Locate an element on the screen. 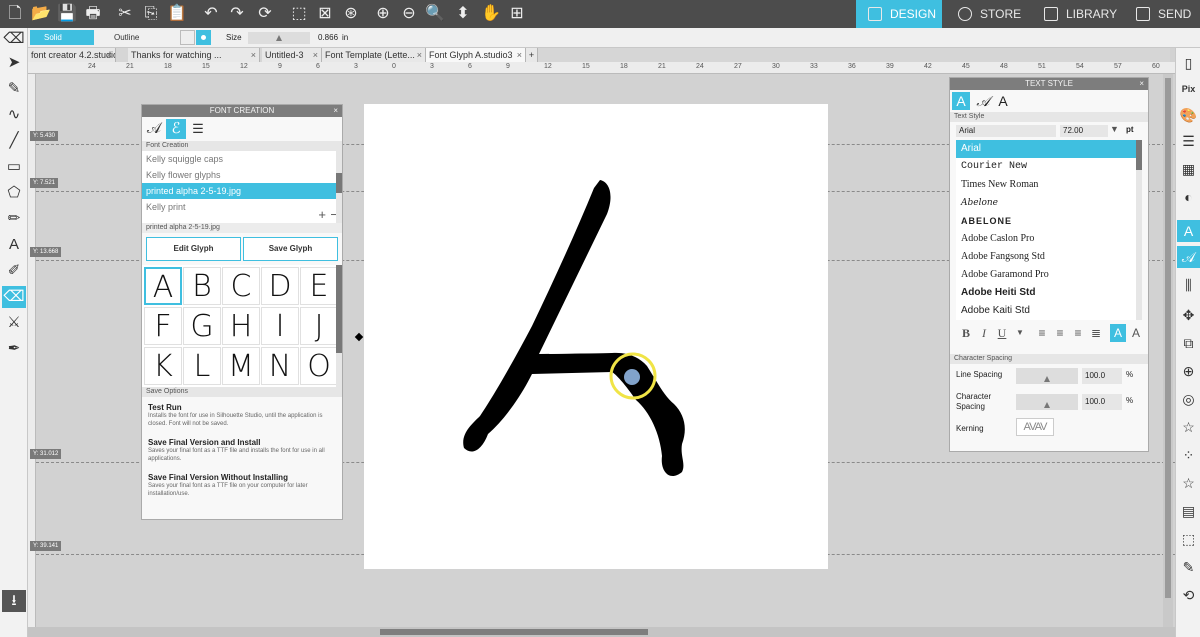 The width and height of the screenshot is (1200, 637). favorite-icon: ☆ is located at coordinates (1188, 483).